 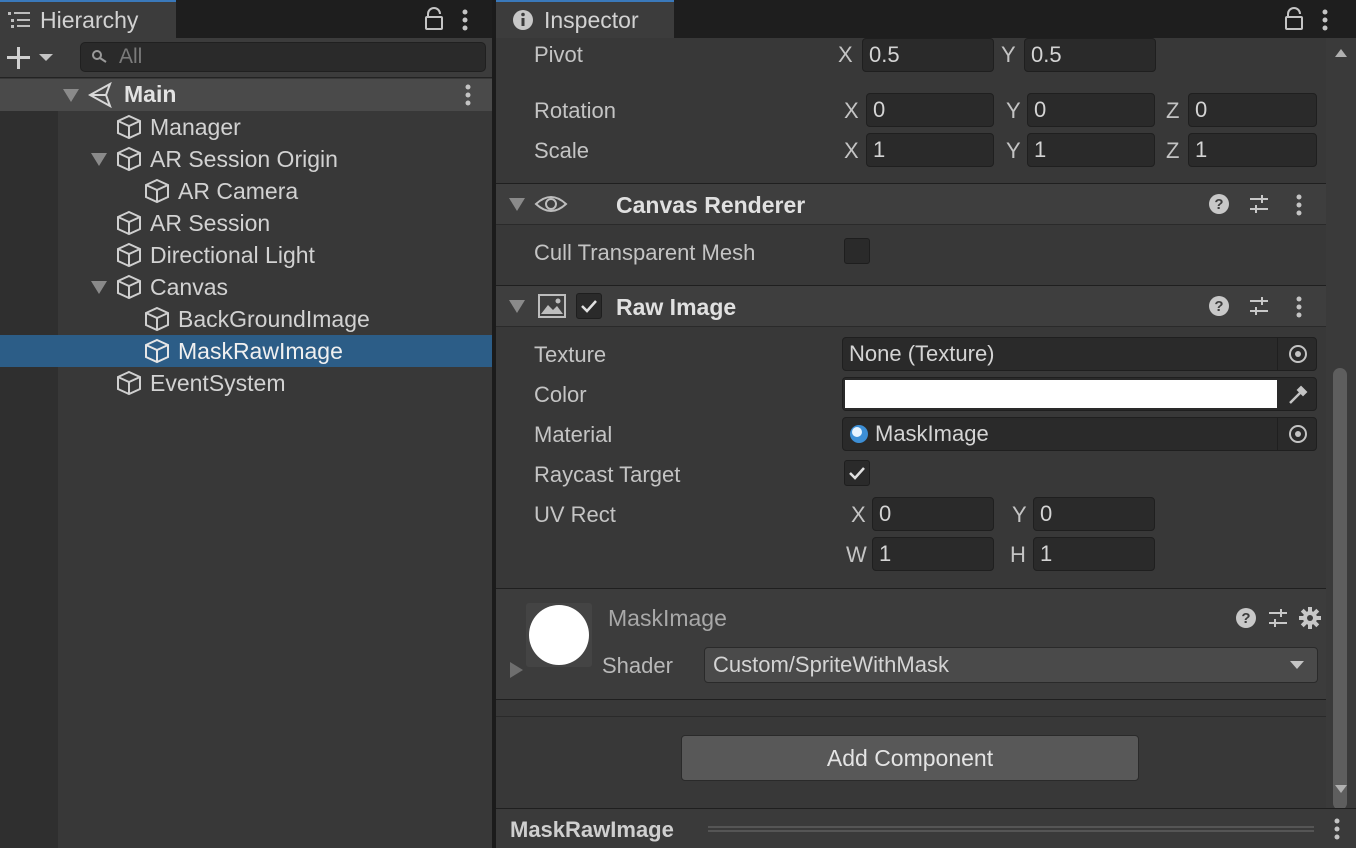 I want to click on rotation-y-field: 0, so click(x=1091, y=110).